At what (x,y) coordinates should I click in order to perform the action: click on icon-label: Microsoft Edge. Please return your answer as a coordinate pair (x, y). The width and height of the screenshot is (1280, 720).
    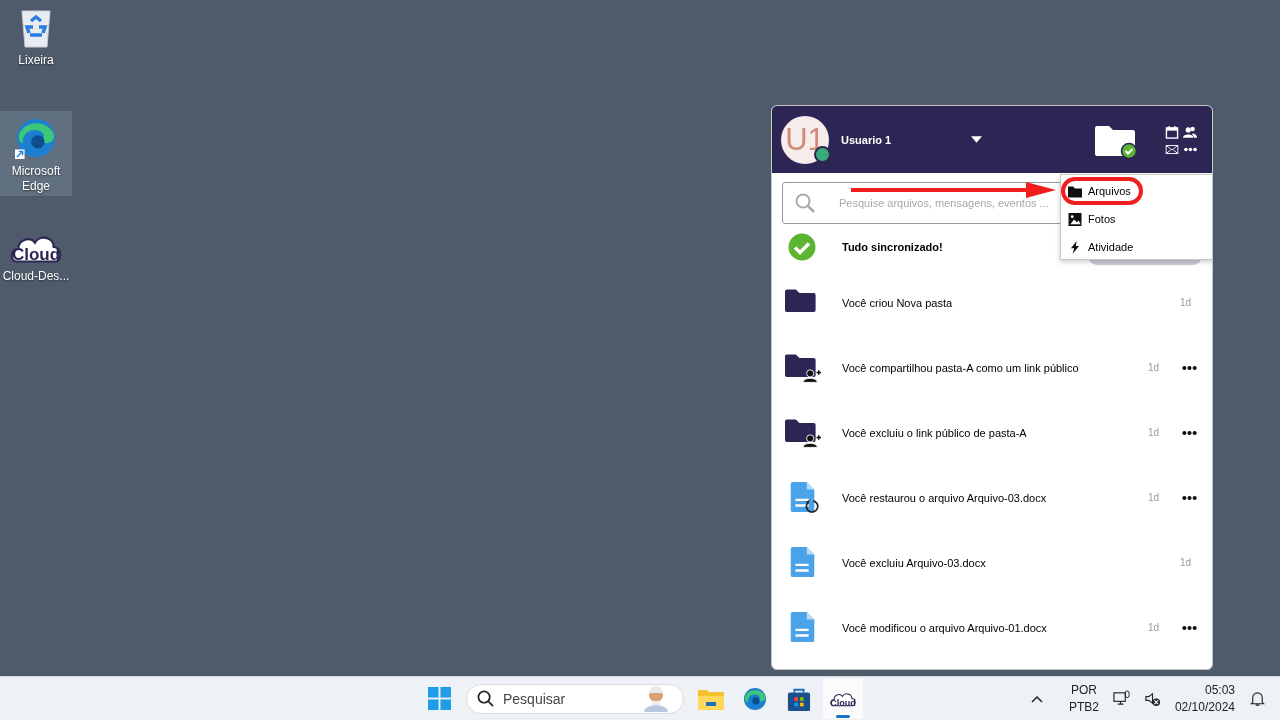
    Looking at the image, I should click on (36, 179).